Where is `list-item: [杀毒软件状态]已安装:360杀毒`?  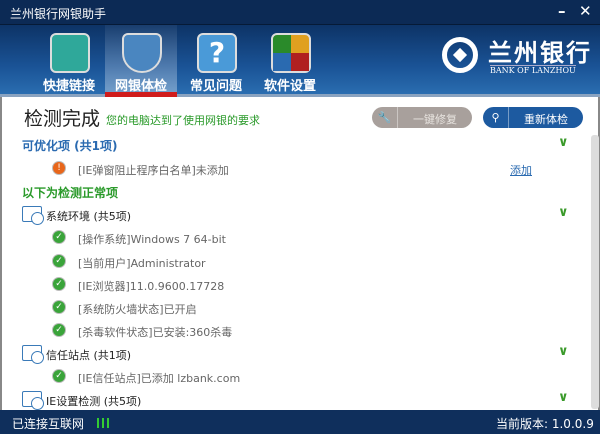 list-item: [杀毒软件状态]已安装:360杀毒 is located at coordinates (155, 332).